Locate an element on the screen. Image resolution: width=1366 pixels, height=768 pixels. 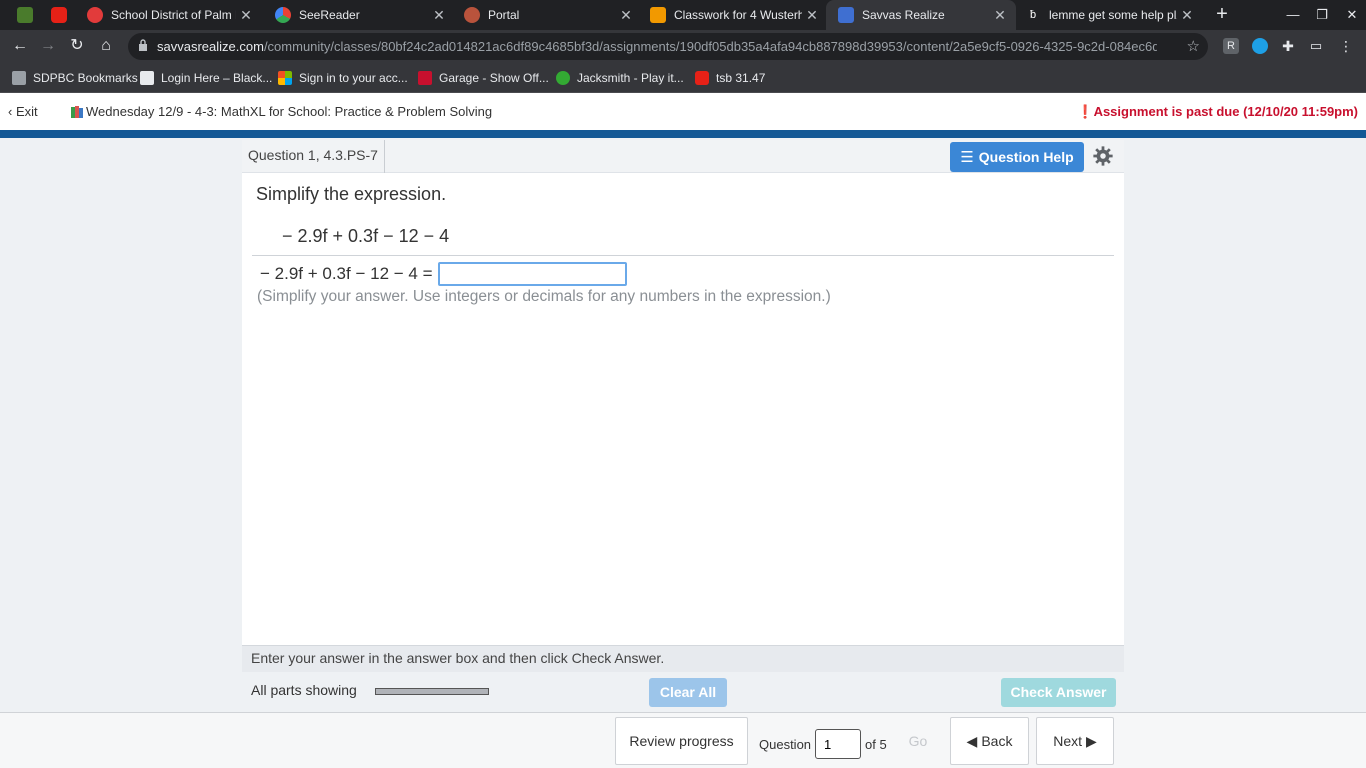
tab-seereader: SeeReader ✕ is located at coordinates (359, 15).